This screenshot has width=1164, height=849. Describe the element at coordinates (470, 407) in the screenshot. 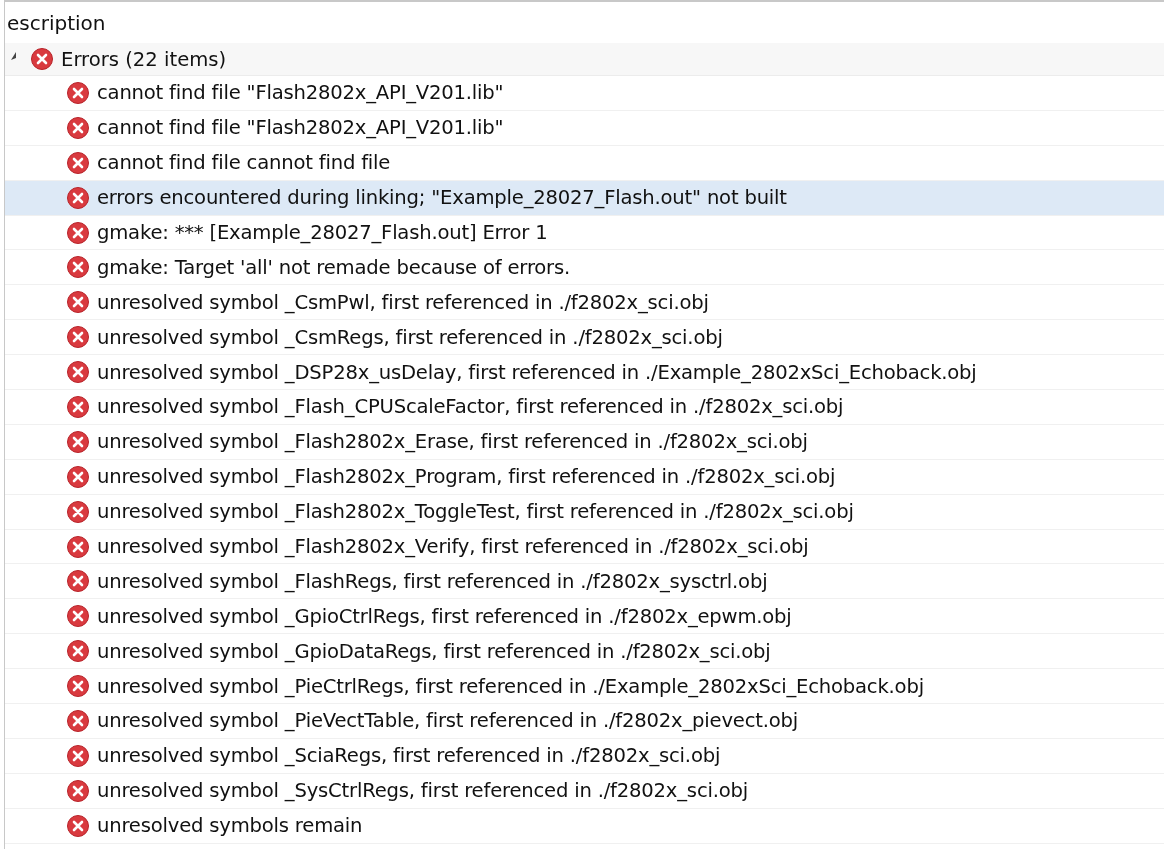

I see `error-message: unresolved symbol _Flash_CPUScaleFactor, first referenced in ./f2802x_sci.obj` at that location.